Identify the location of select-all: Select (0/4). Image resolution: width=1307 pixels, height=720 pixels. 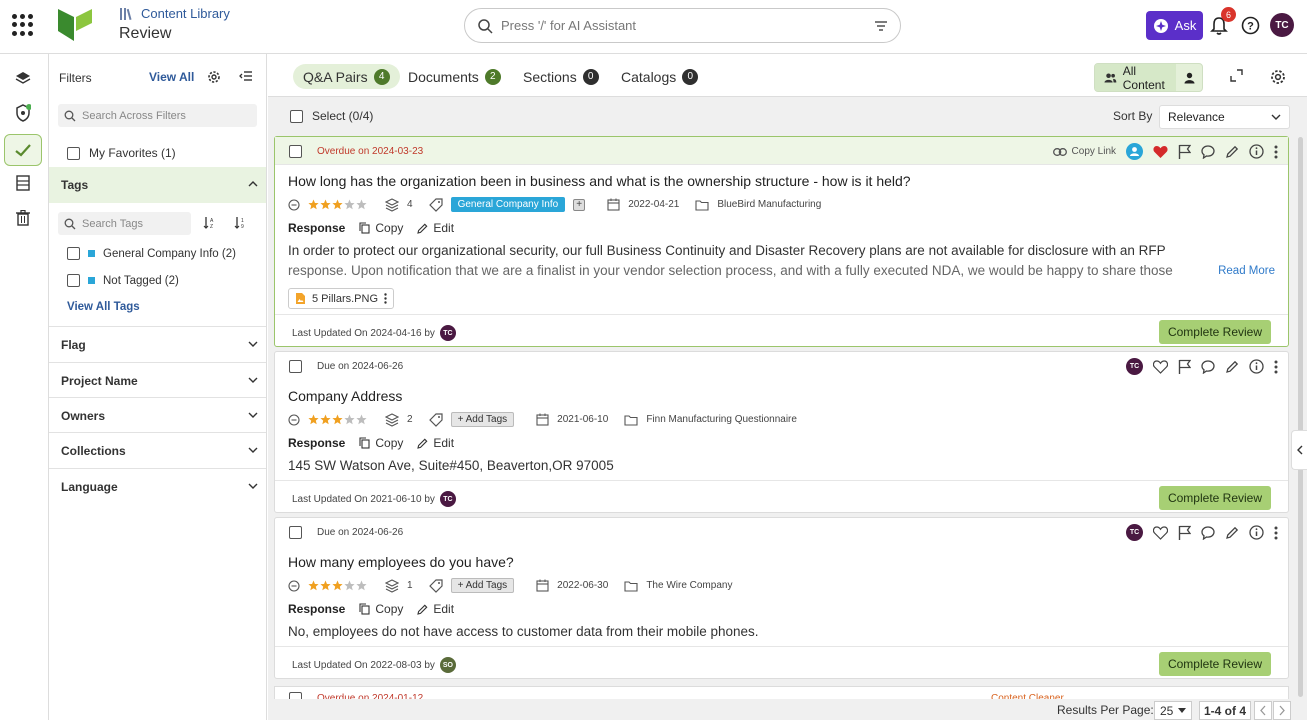
(331, 116).